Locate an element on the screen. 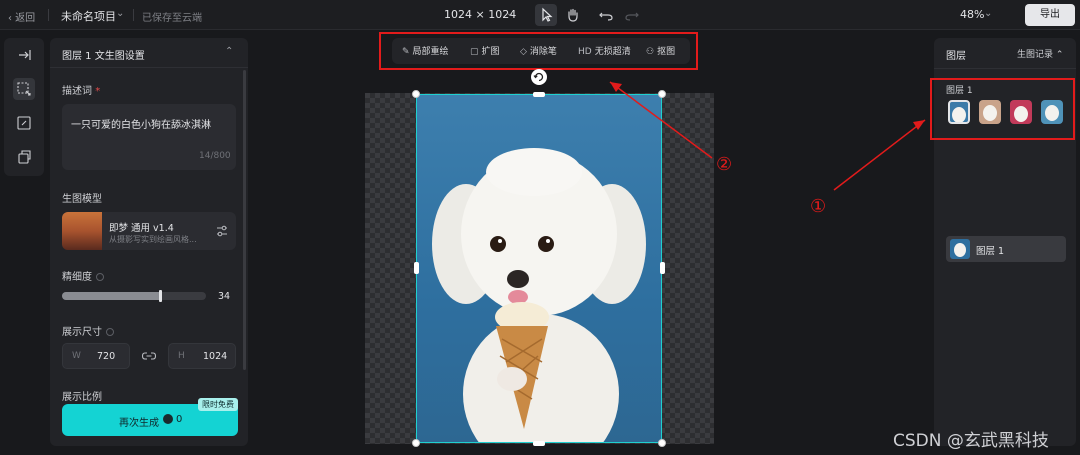 This screenshot has height=455, width=1080. divider is located at coordinates (1005, 68).